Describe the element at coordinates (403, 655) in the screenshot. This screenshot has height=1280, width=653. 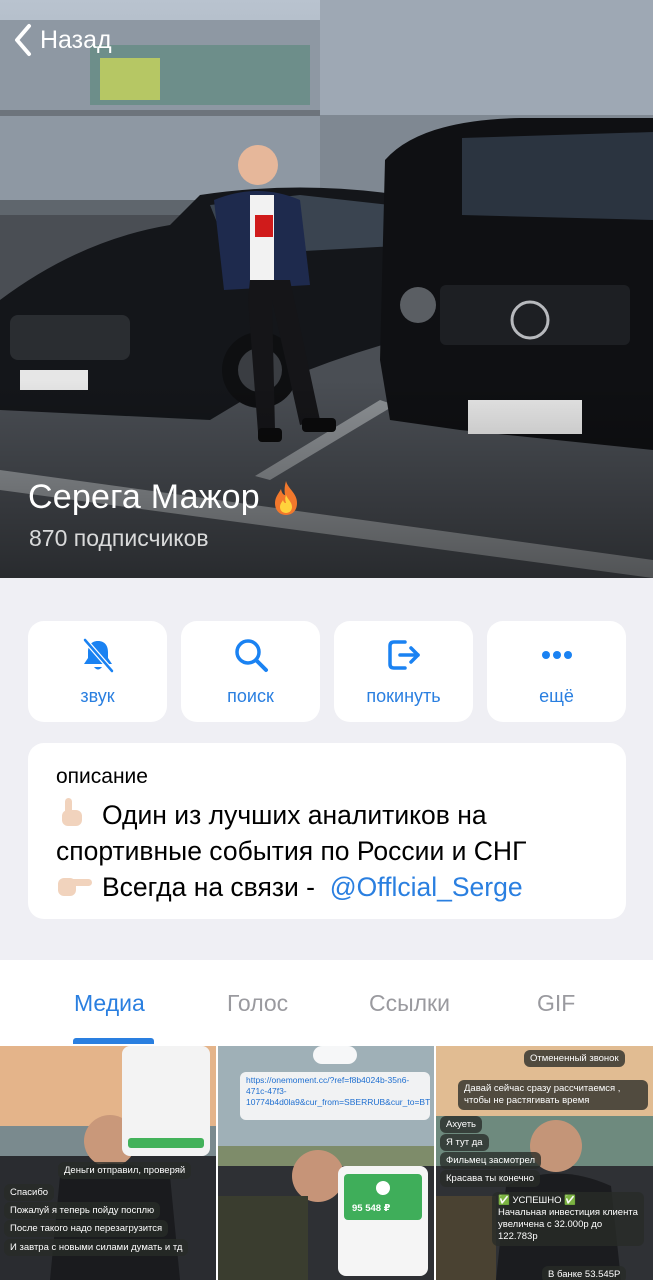
I see `leave-icon` at that location.